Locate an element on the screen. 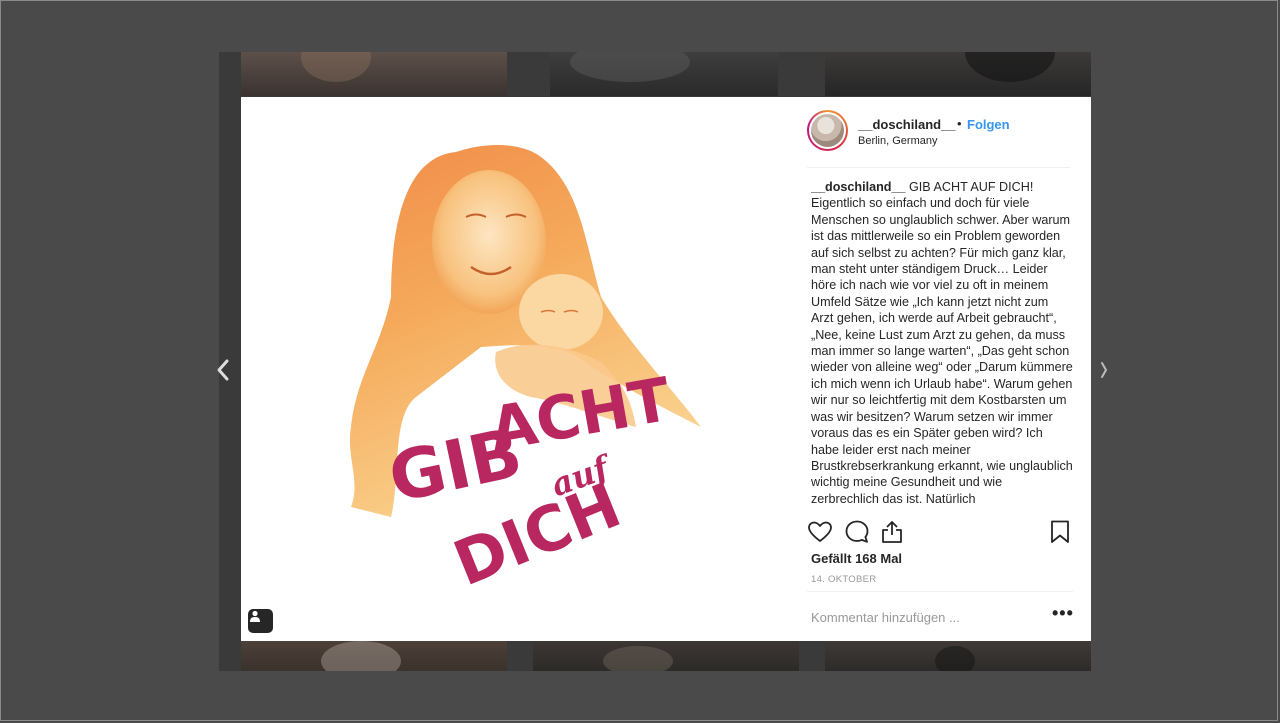  like-count: Gefällt 168 Mal is located at coordinates (856, 558).